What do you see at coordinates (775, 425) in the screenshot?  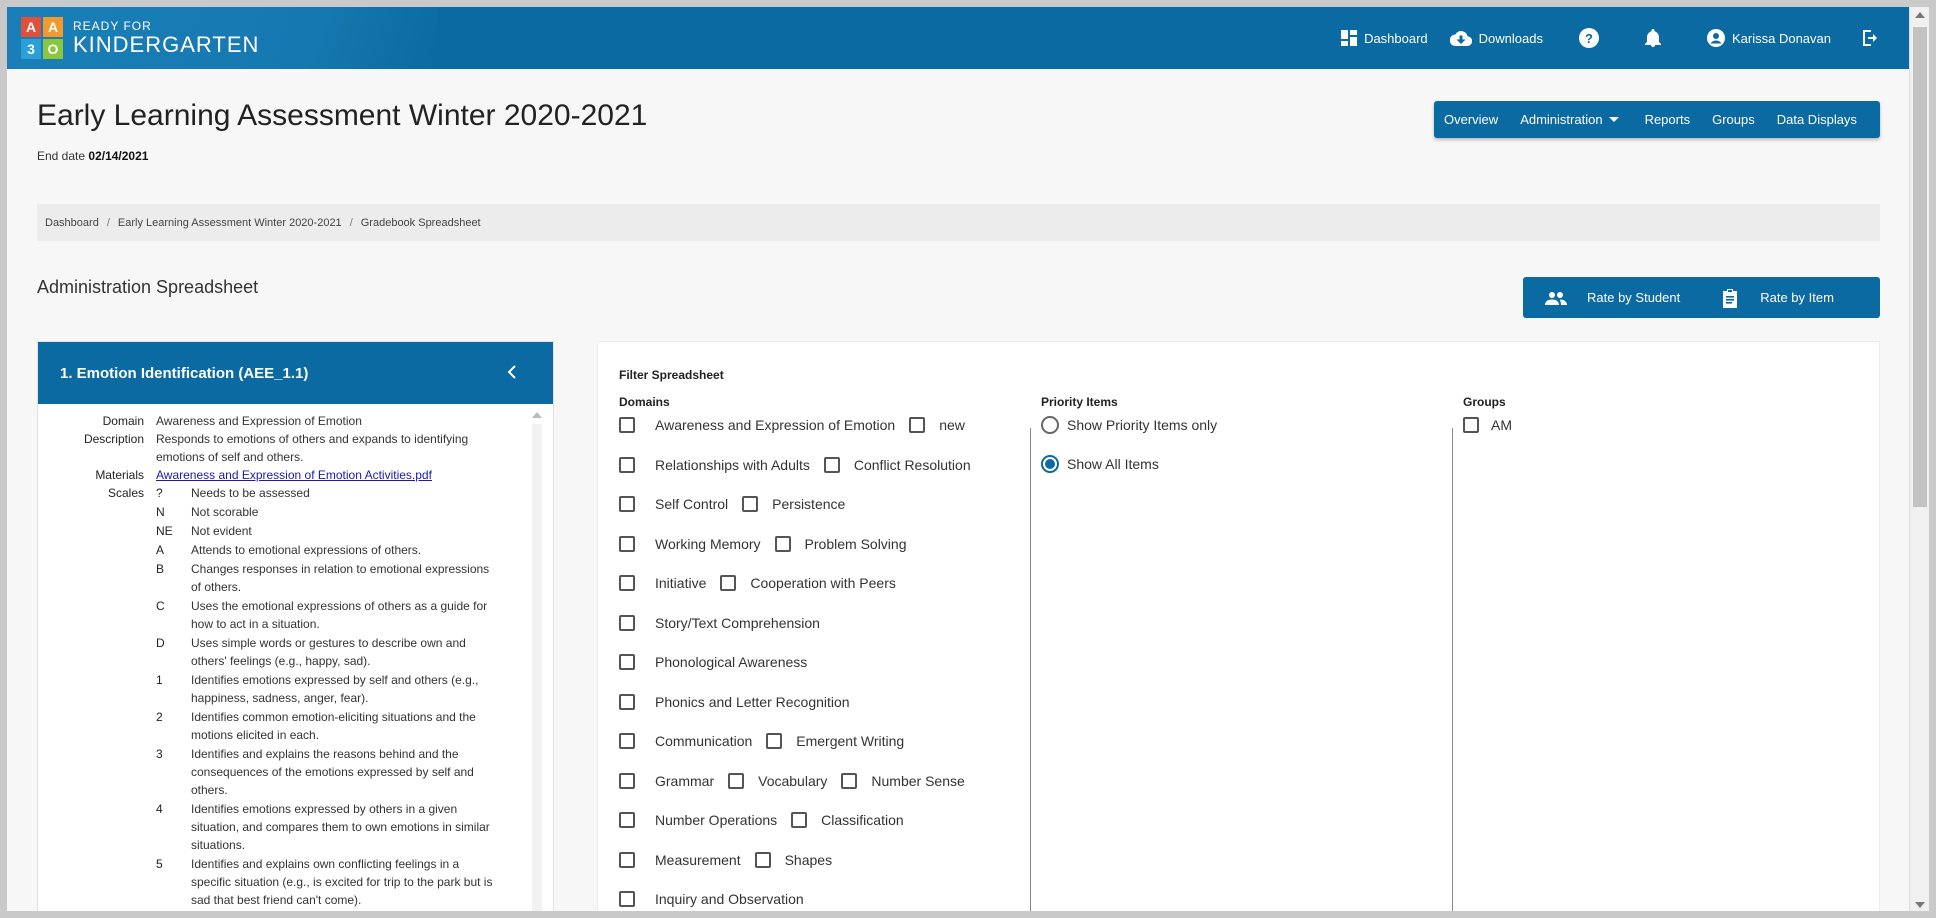 I see `domain-label: Awareness and Expression of Emotion` at bounding box center [775, 425].